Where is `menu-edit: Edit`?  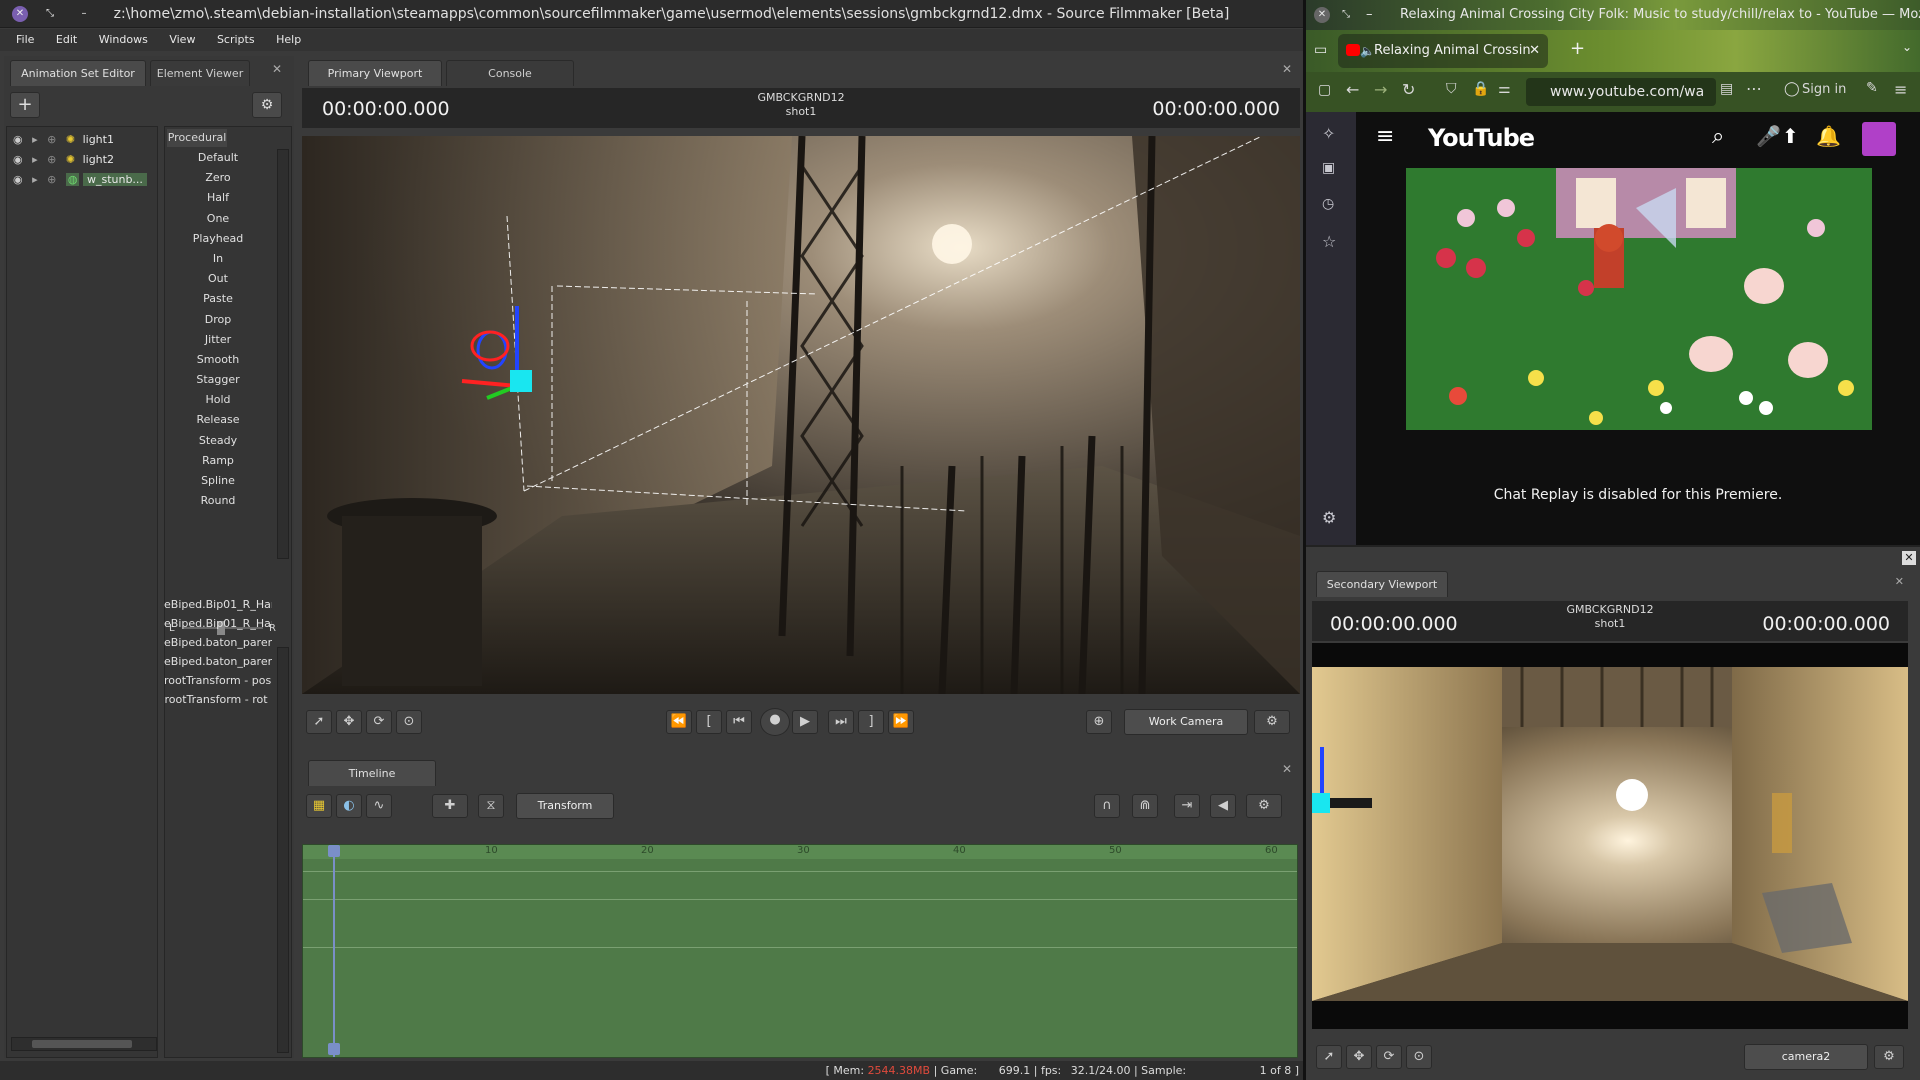
menu-edit: Edit is located at coordinates (66, 39).